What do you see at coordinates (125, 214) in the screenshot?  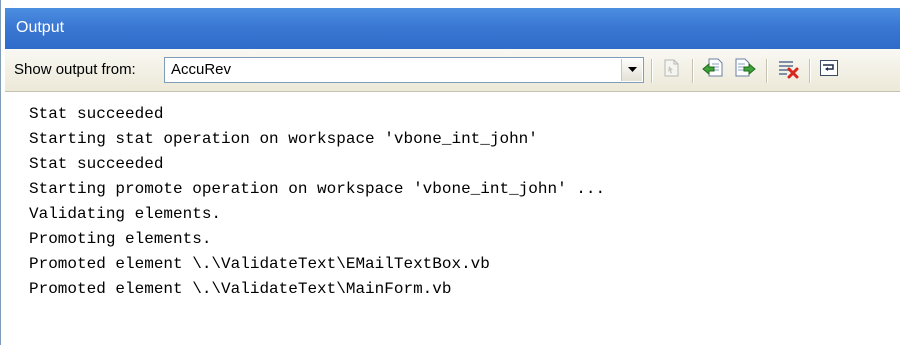 I see `output-line: Validating elements.` at bounding box center [125, 214].